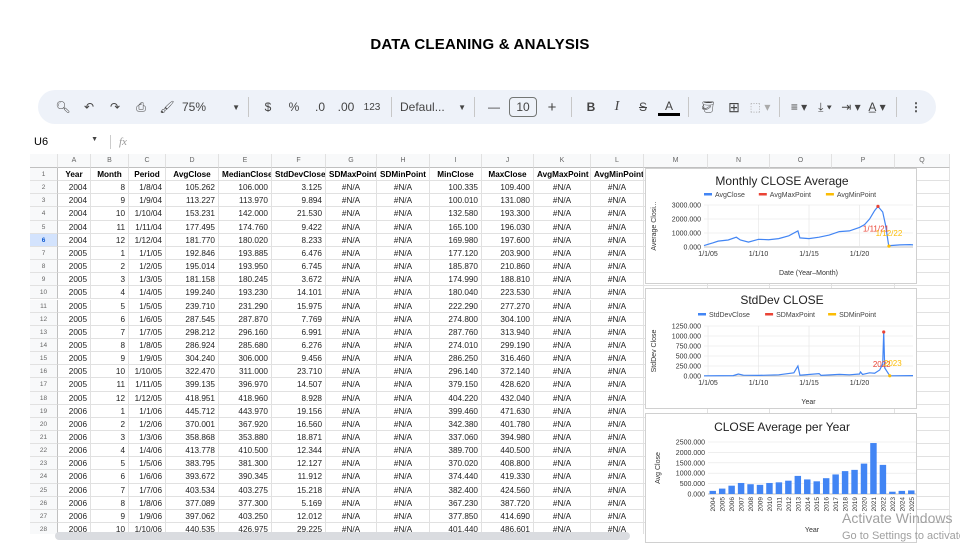 The image size is (960, 543). What do you see at coordinates (299, 345) in the screenshot?
I see `table-cell: 6.276` at bounding box center [299, 345].